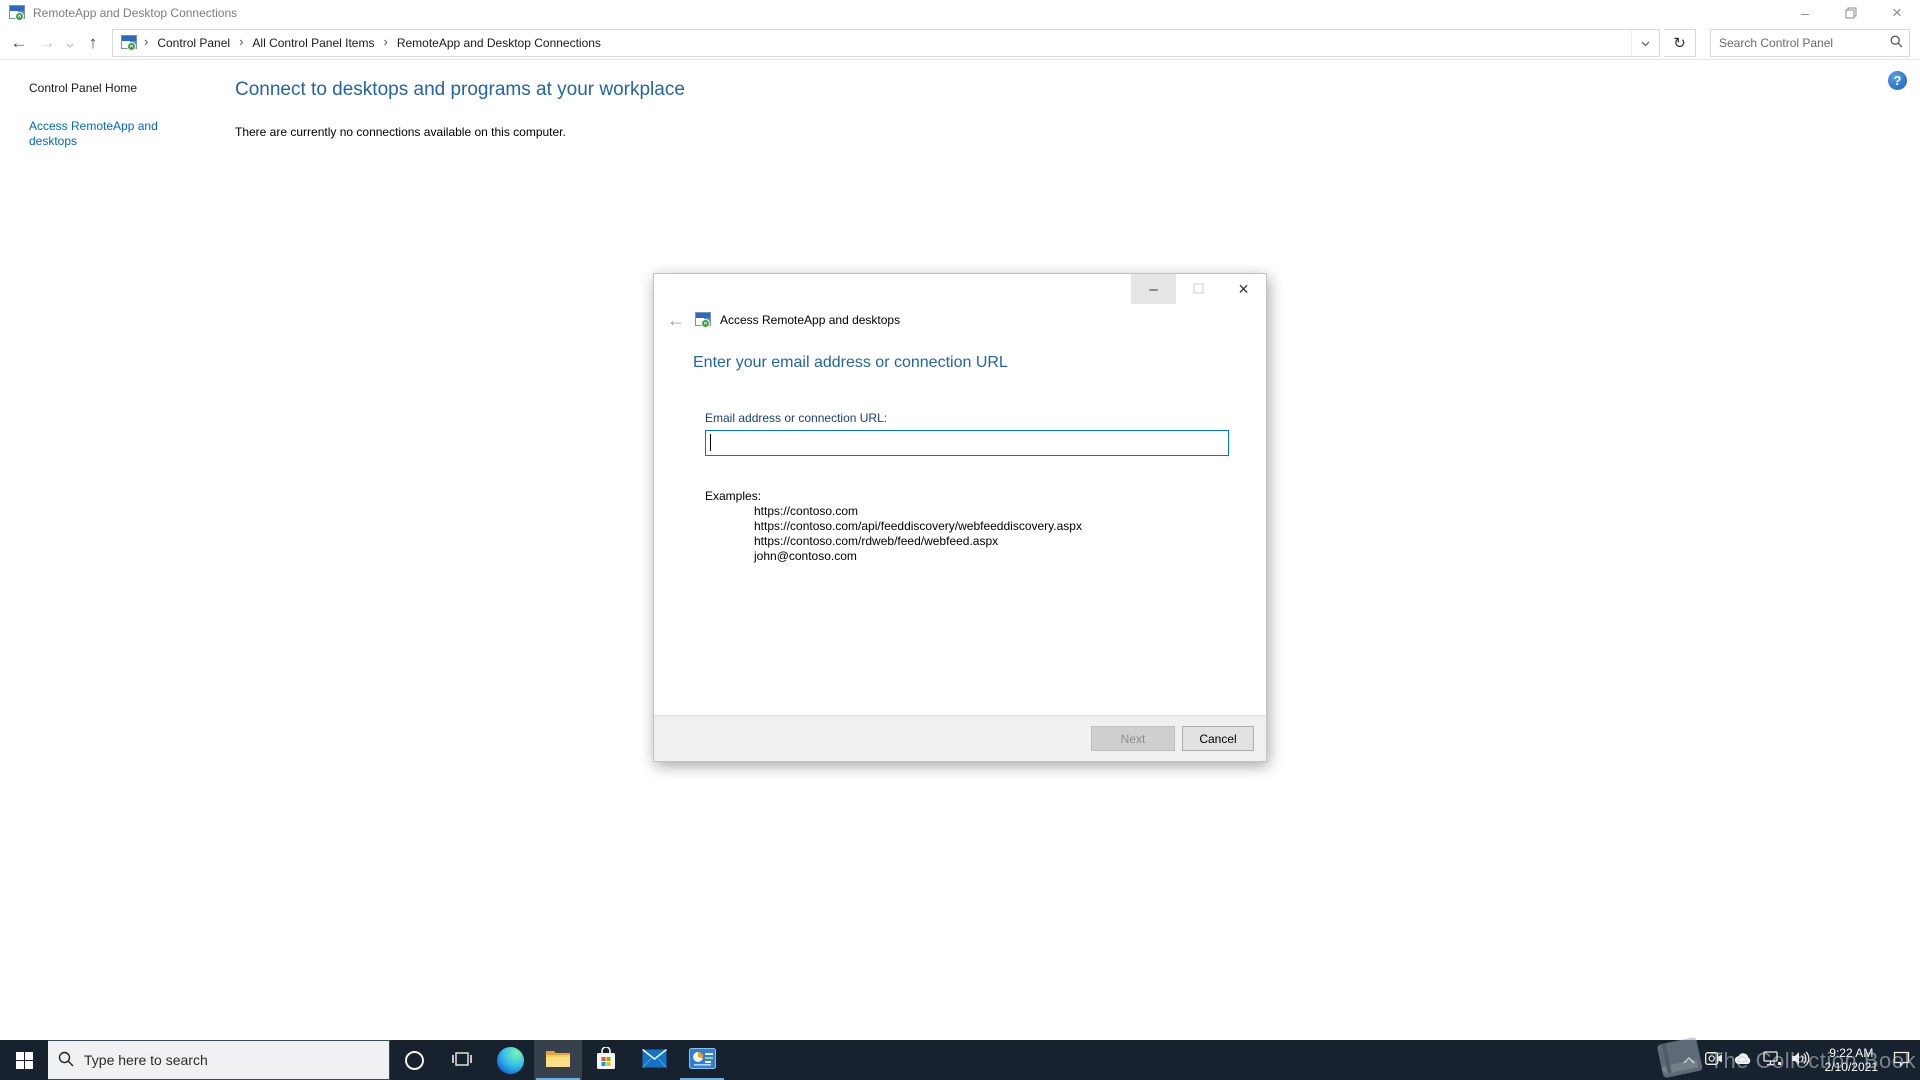 The width and height of the screenshot is (1920, 1080). Describe the element at coordinates (710, 442) in the screenshot. I see `text-caret` at that location.